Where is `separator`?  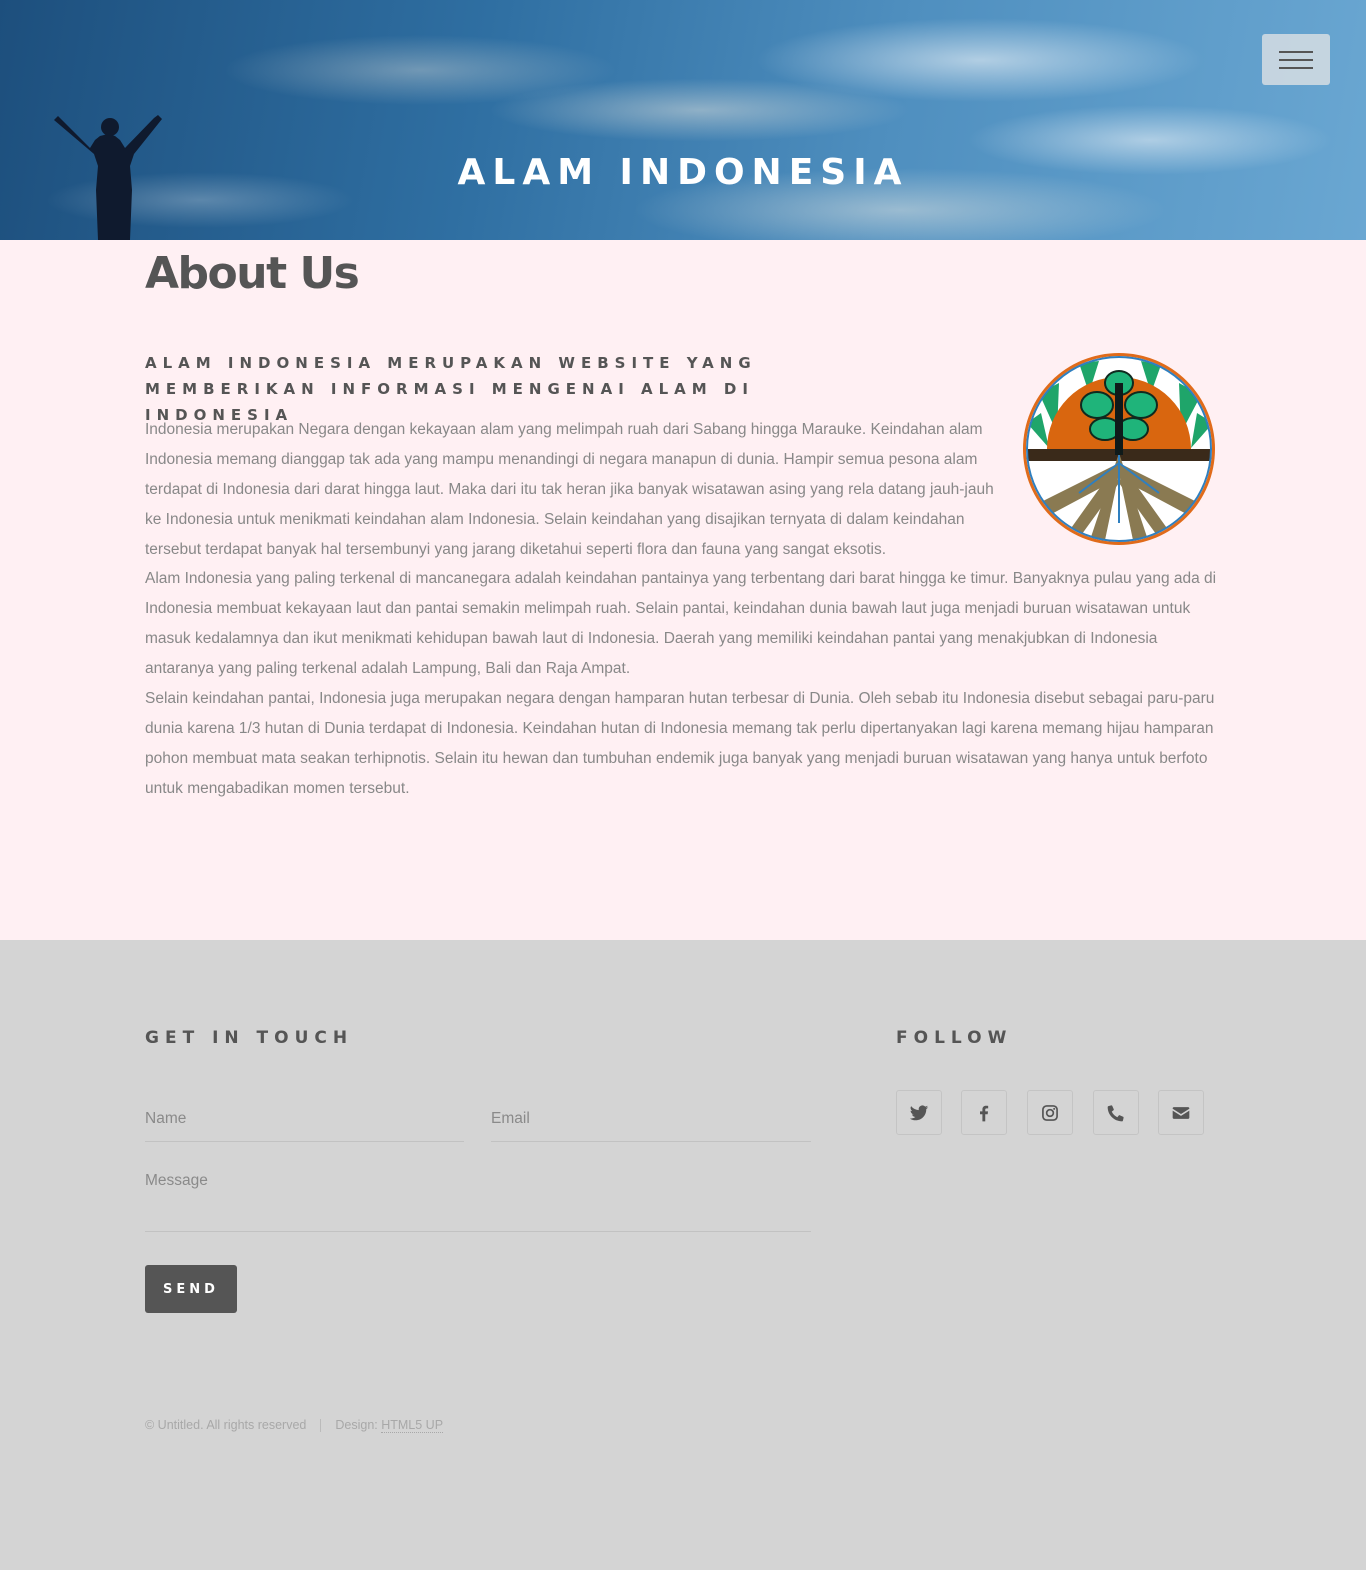
separator is located at coordinates (321, 1426).